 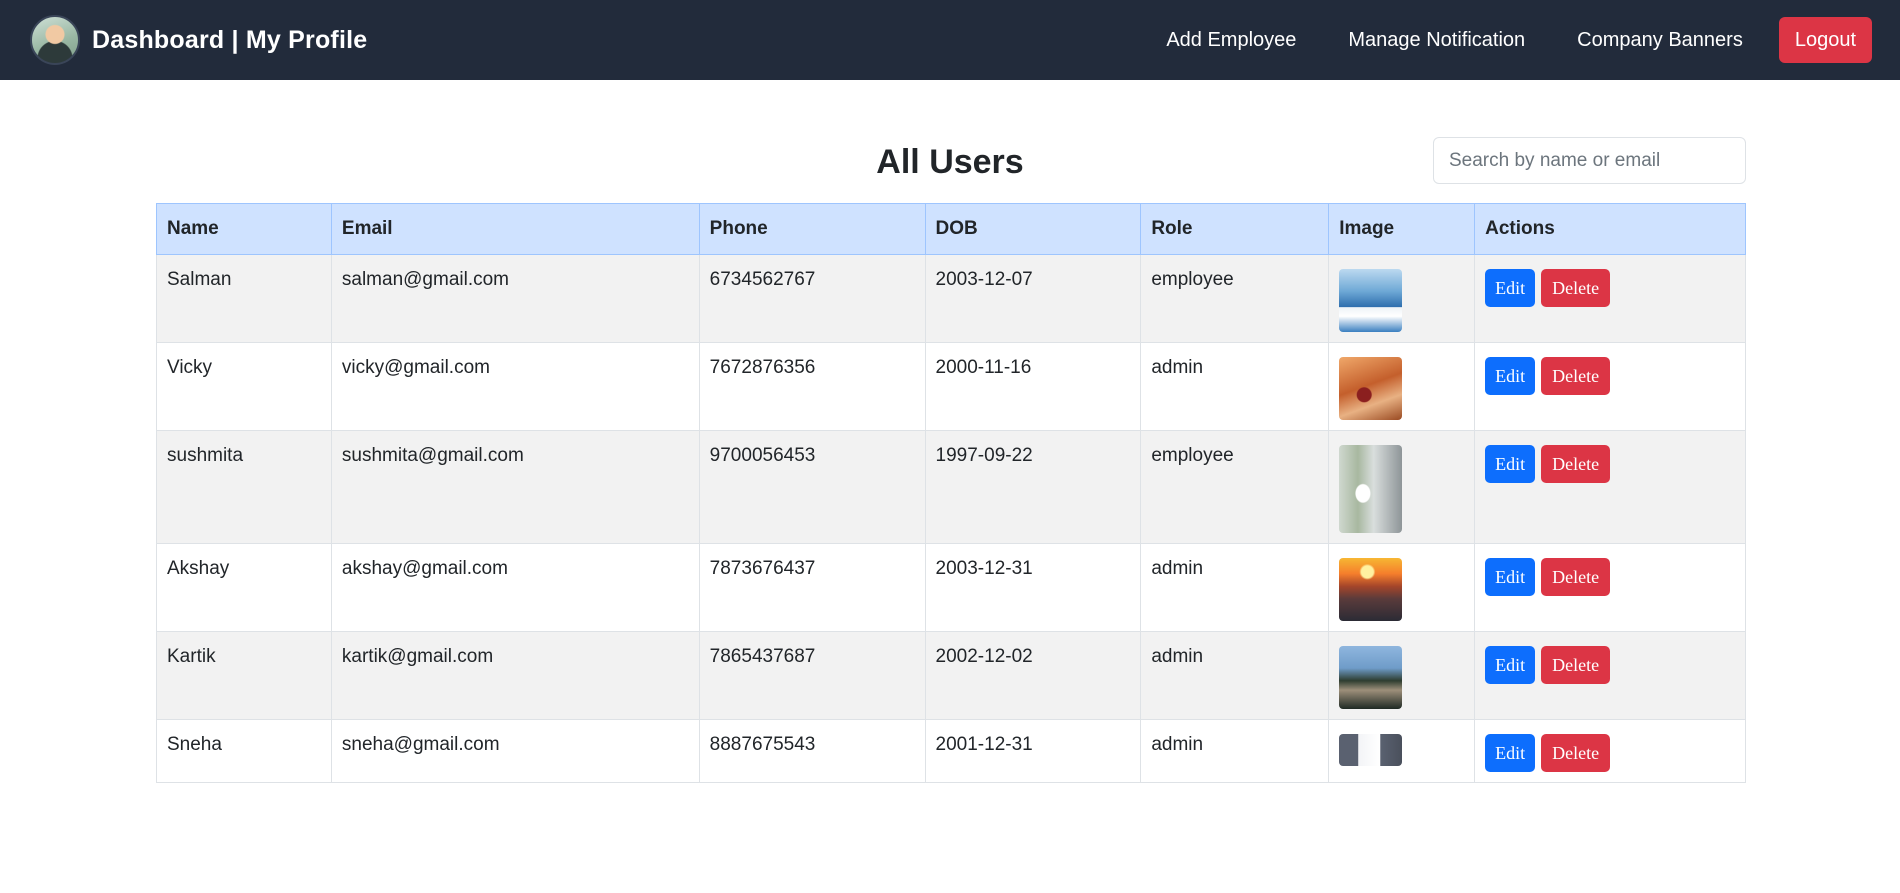 What do you see at coordinates (515, 587) in the screenshot?
I see `cell-email: akshay@gmail.com` at bounding box center [515, 587].